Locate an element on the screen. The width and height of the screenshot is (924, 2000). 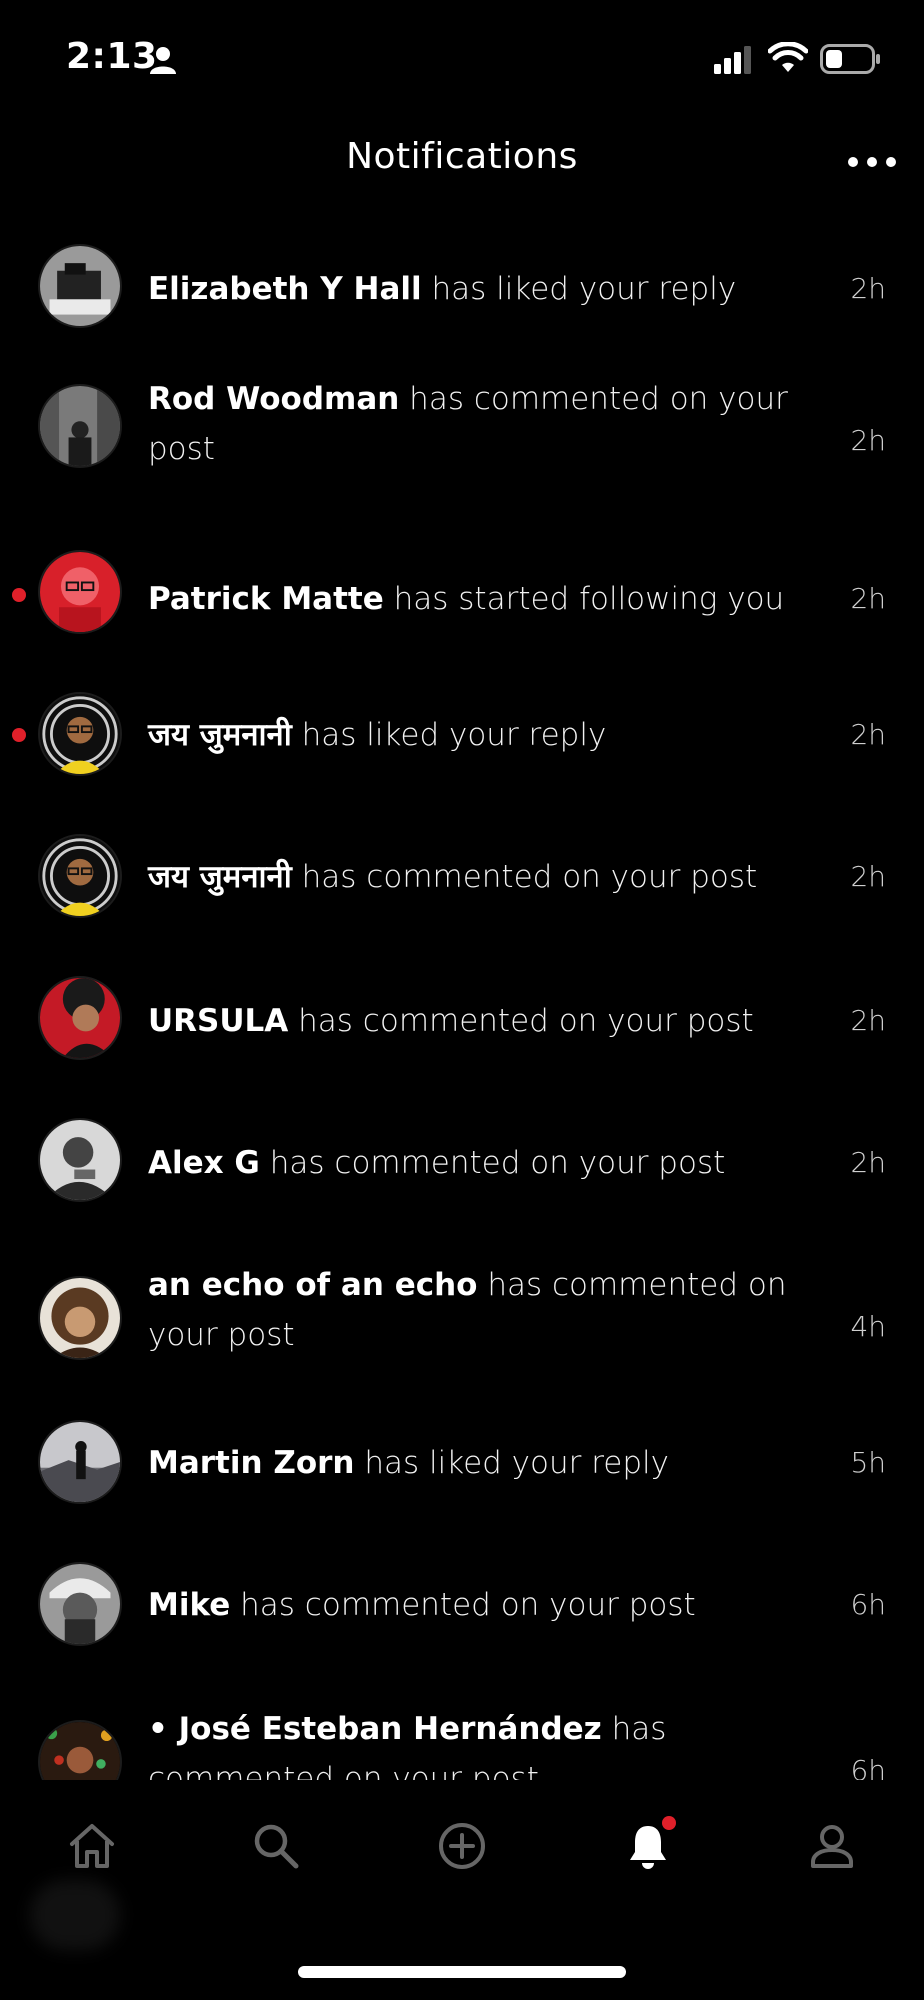
notification-user: Martin Zorn is located at coordinates (251, 1463).